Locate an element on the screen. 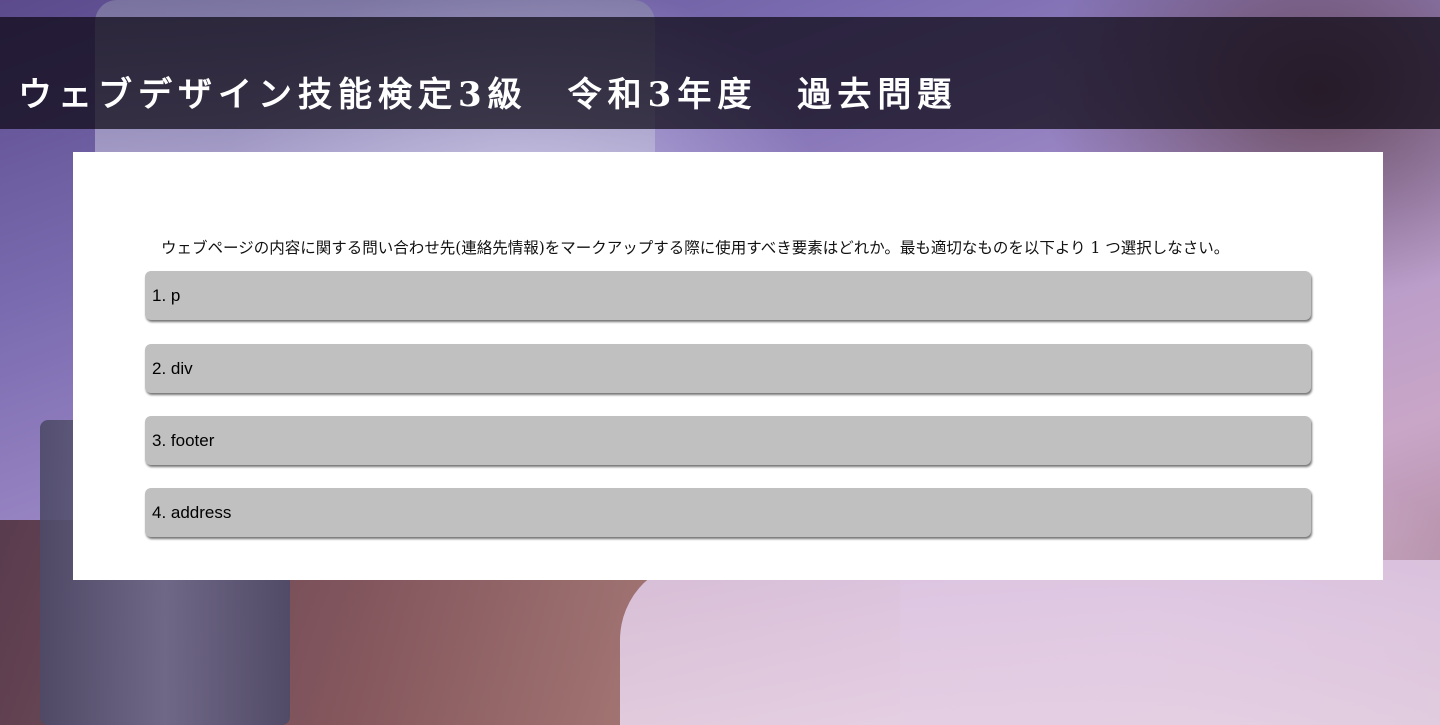 The image size is (1440, 725). page-title: ウェブデザイン技能検定3級 令和3年度 過去問題 is located at coordinates (488, 95).